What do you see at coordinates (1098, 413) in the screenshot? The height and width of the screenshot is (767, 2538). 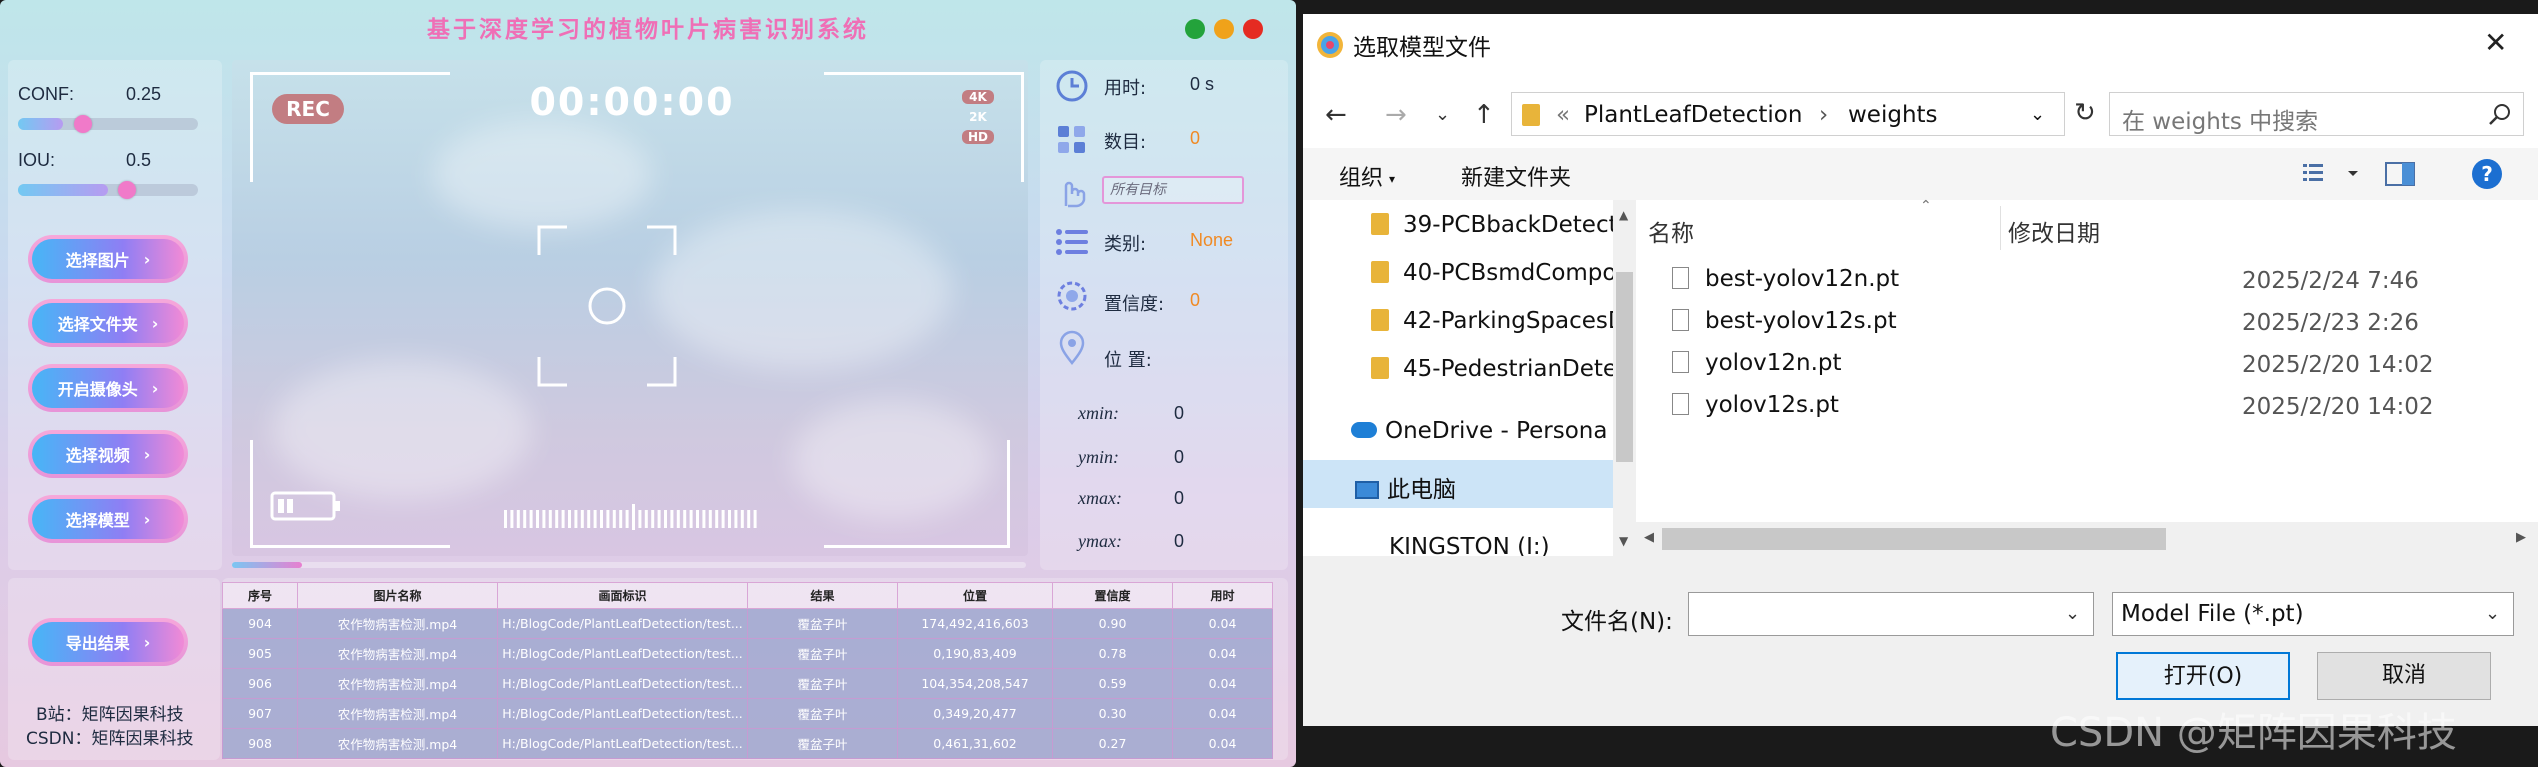 I see `xmin-label: xmin:` at bounding box center [1098, 413].